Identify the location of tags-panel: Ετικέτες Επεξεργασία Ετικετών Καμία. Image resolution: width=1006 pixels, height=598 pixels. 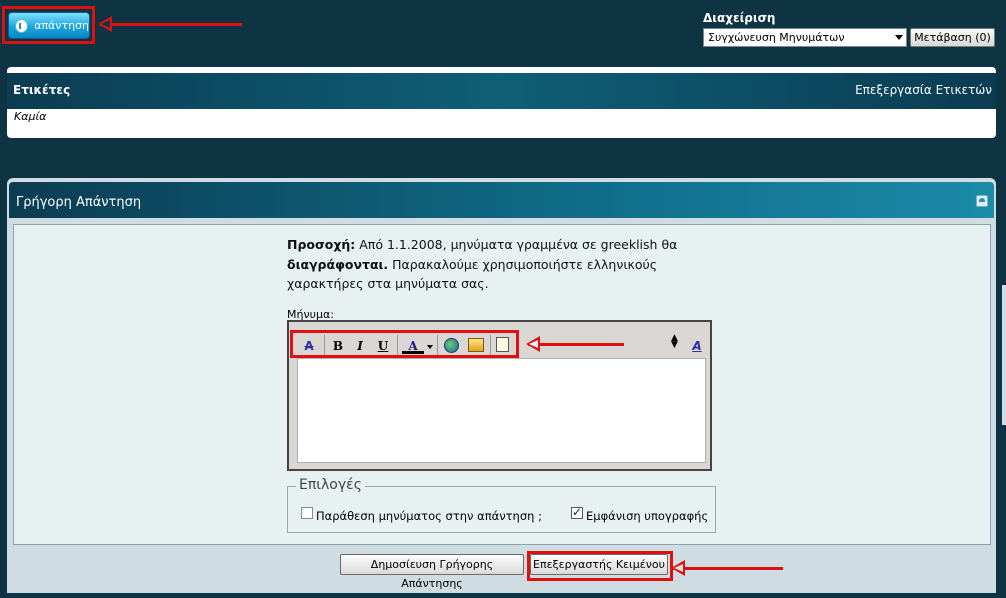
(501, 102).